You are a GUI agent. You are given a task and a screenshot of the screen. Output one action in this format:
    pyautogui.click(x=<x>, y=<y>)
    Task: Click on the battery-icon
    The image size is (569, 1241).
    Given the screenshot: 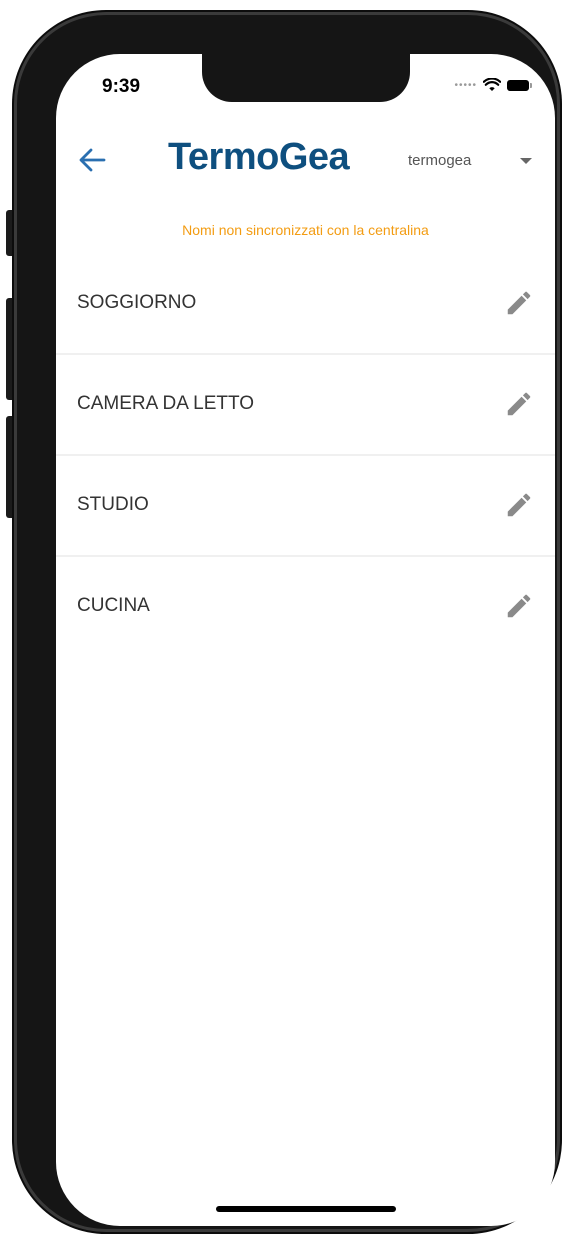 What is the action you would take?
    pyautogui.click(x=519, y=85)
    